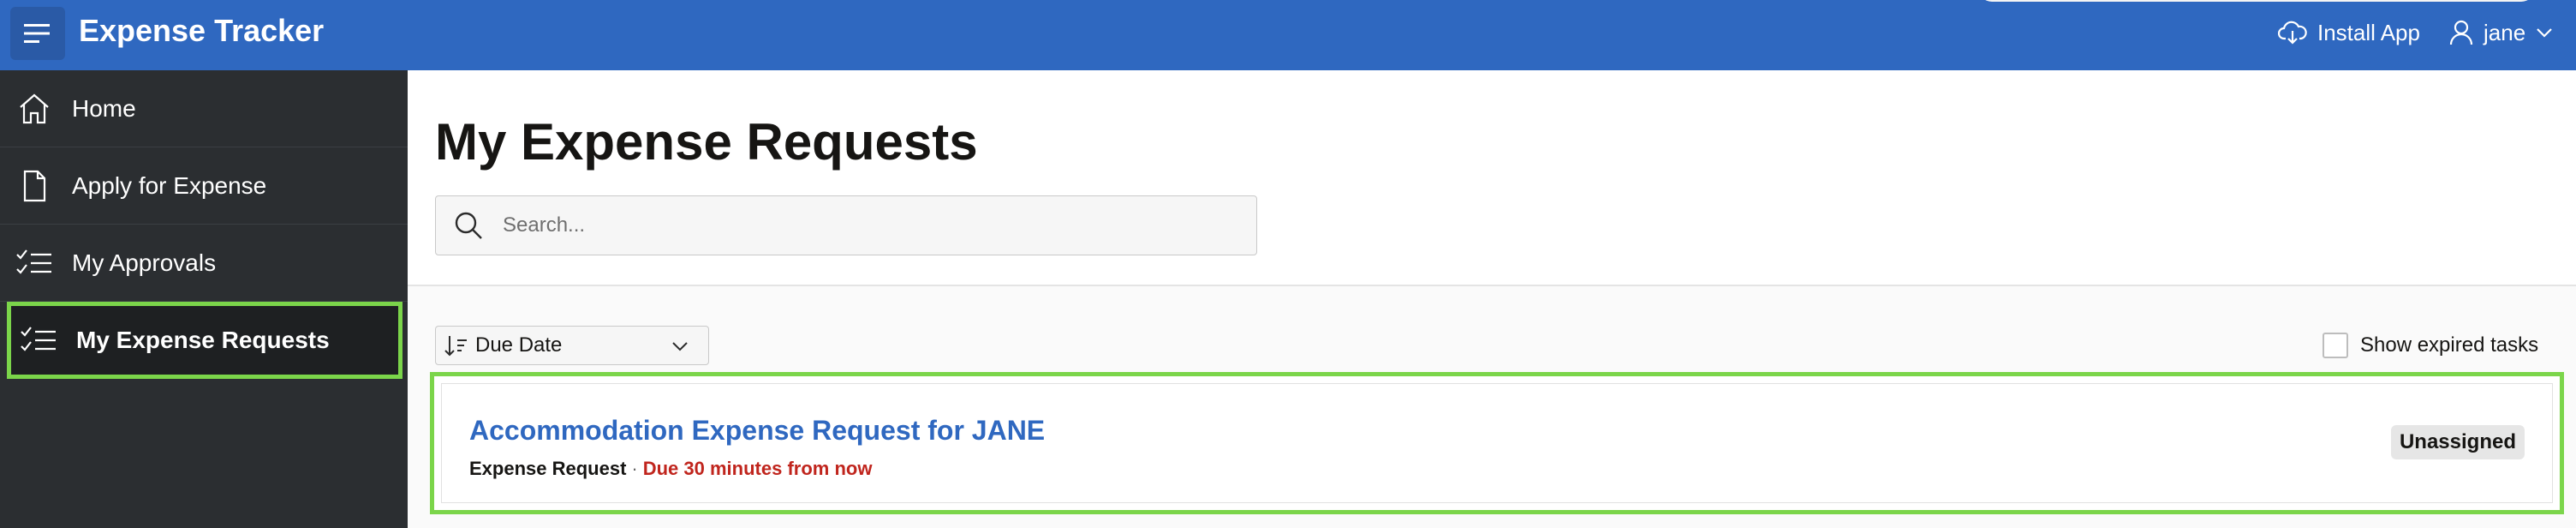 This screenshot has height=528, width=2576. I want to click on sidebar-item-my-approvals: My Approvals, so click(204, 263).